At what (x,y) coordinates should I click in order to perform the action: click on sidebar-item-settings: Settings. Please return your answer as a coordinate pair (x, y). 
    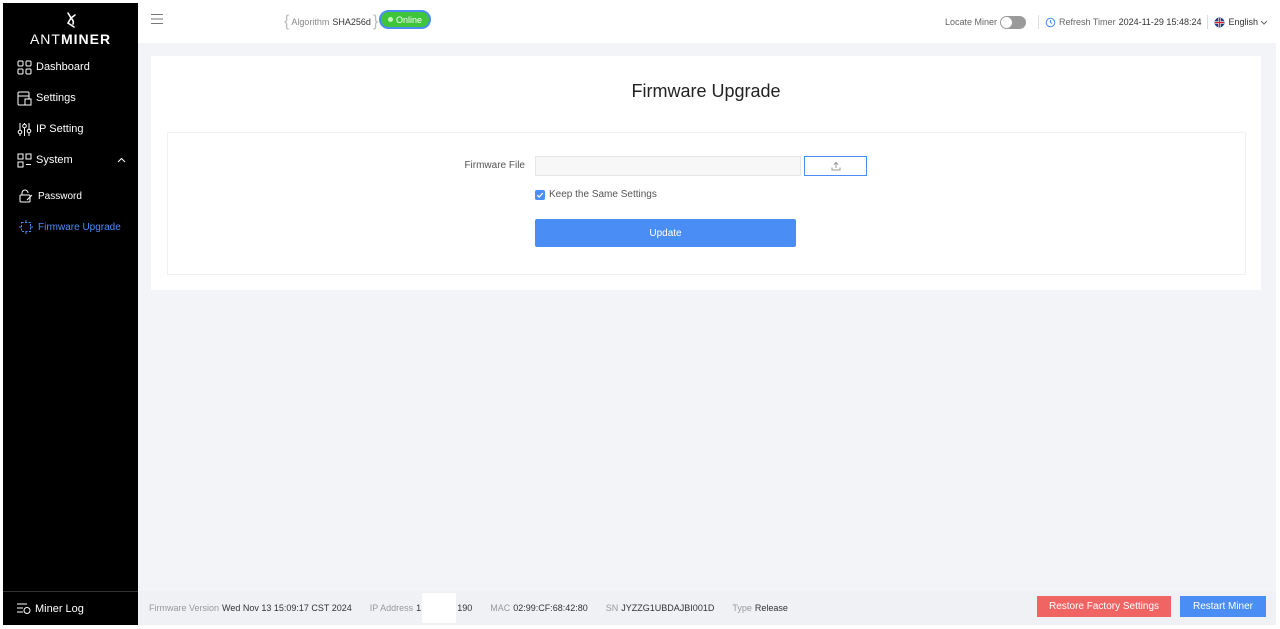
    Looking at the image, I should click on (70, 98).